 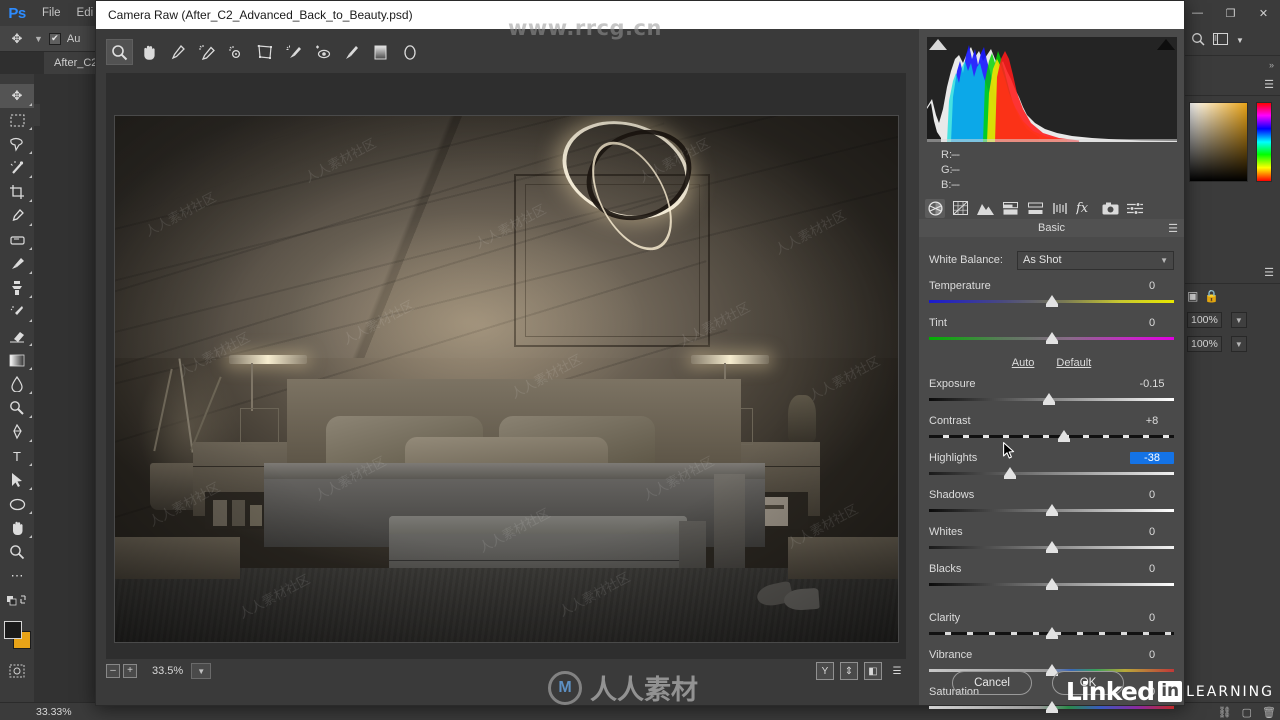 I want to click on more-tools-button: ⋯, so click(x=17, y=576).